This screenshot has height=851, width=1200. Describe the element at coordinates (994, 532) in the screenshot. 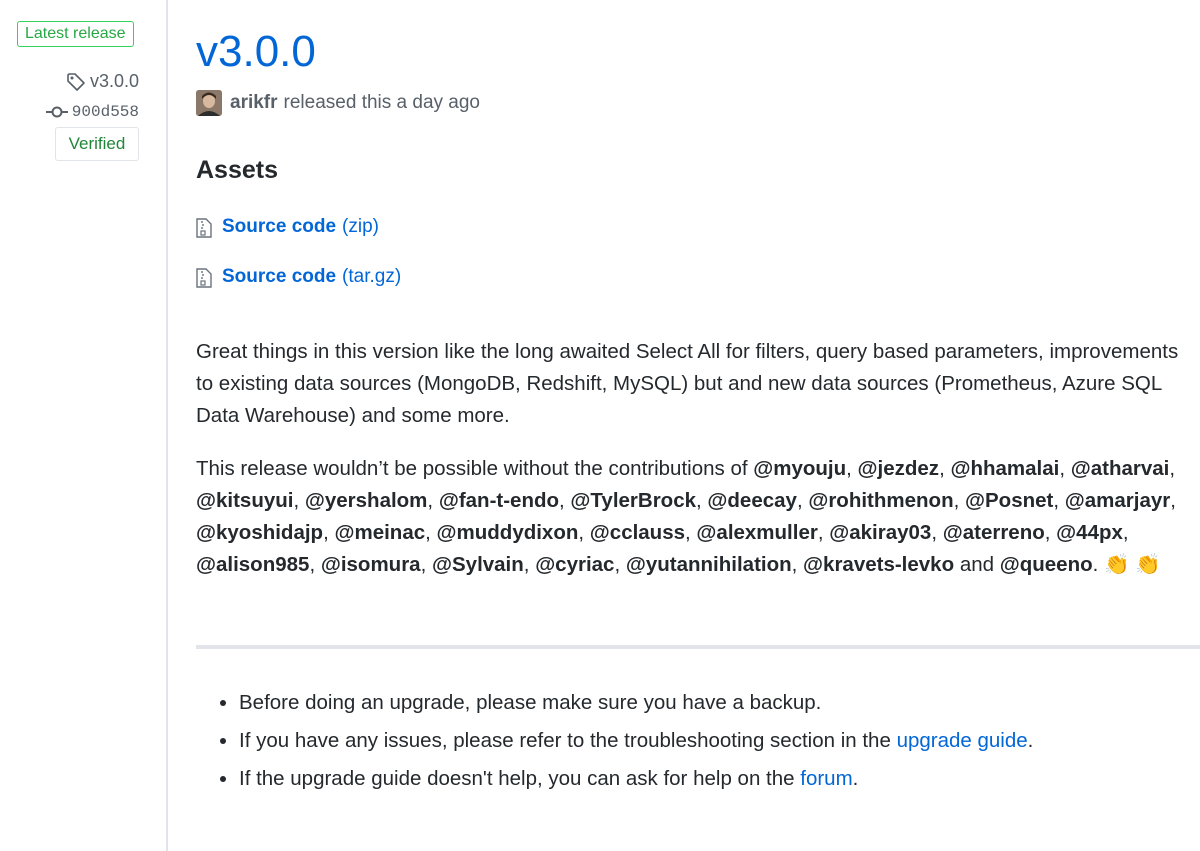

I see `contributor-mention: @aterreno` at that location.